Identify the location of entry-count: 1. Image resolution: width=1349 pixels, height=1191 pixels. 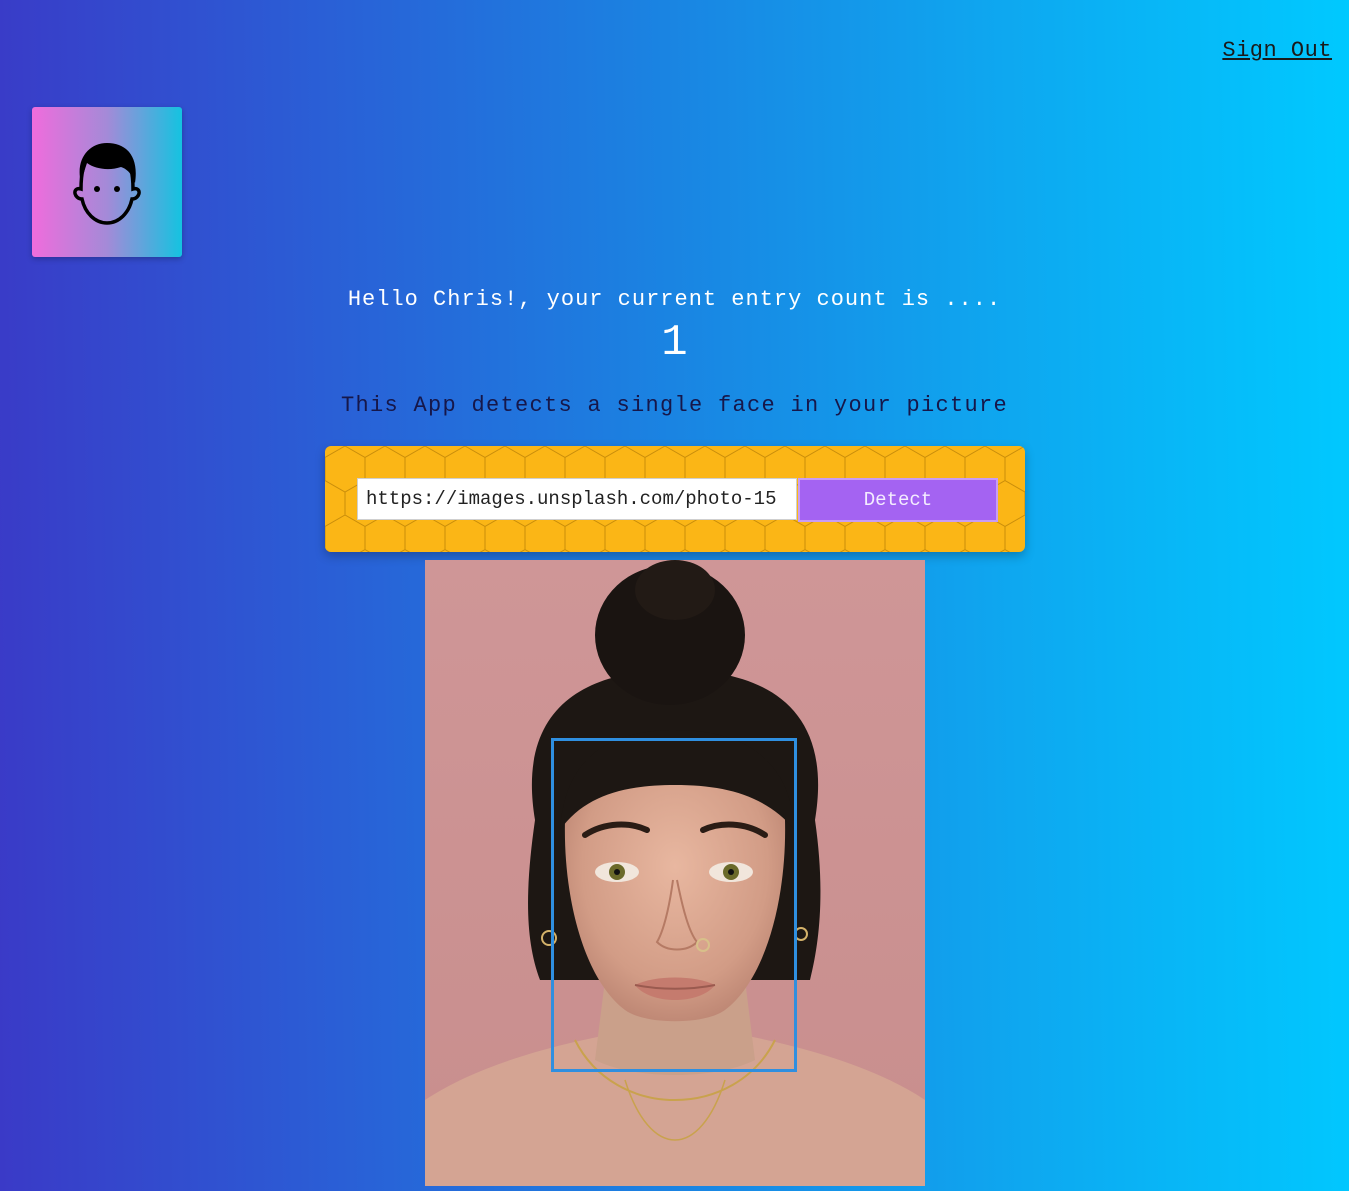
(674, 343).